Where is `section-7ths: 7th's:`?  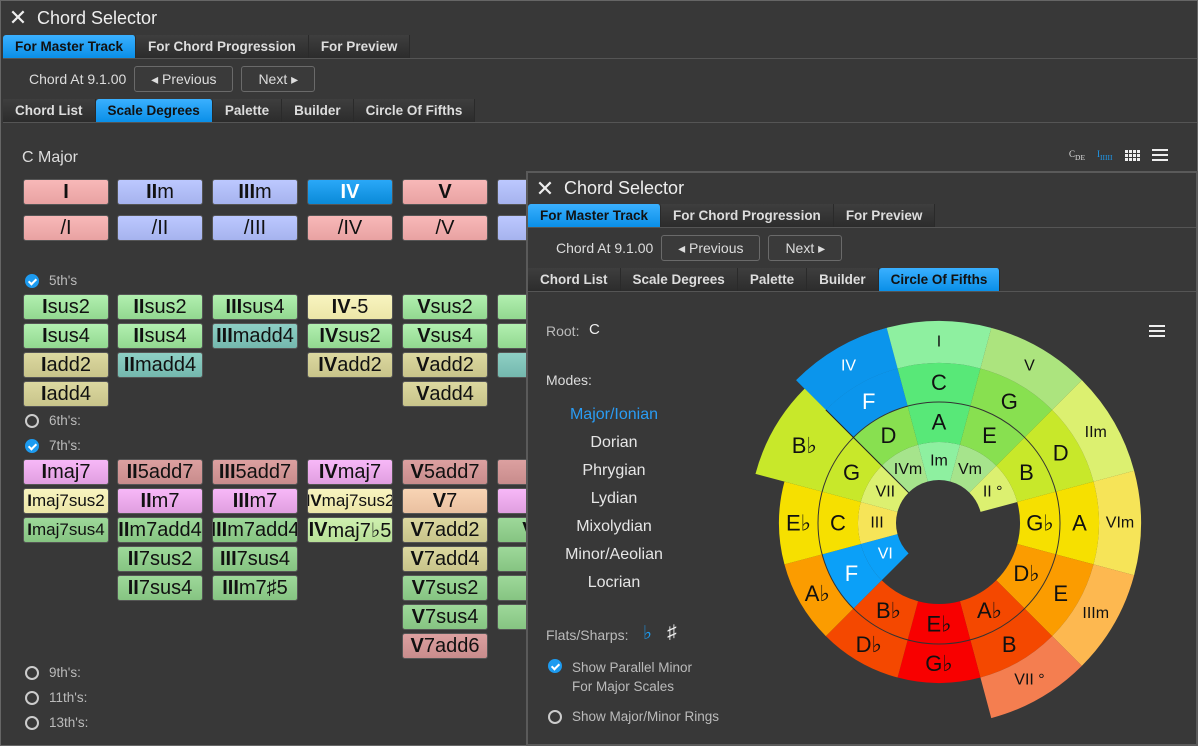 section-7ths: 7th's: is located at coordinates (53, 445).